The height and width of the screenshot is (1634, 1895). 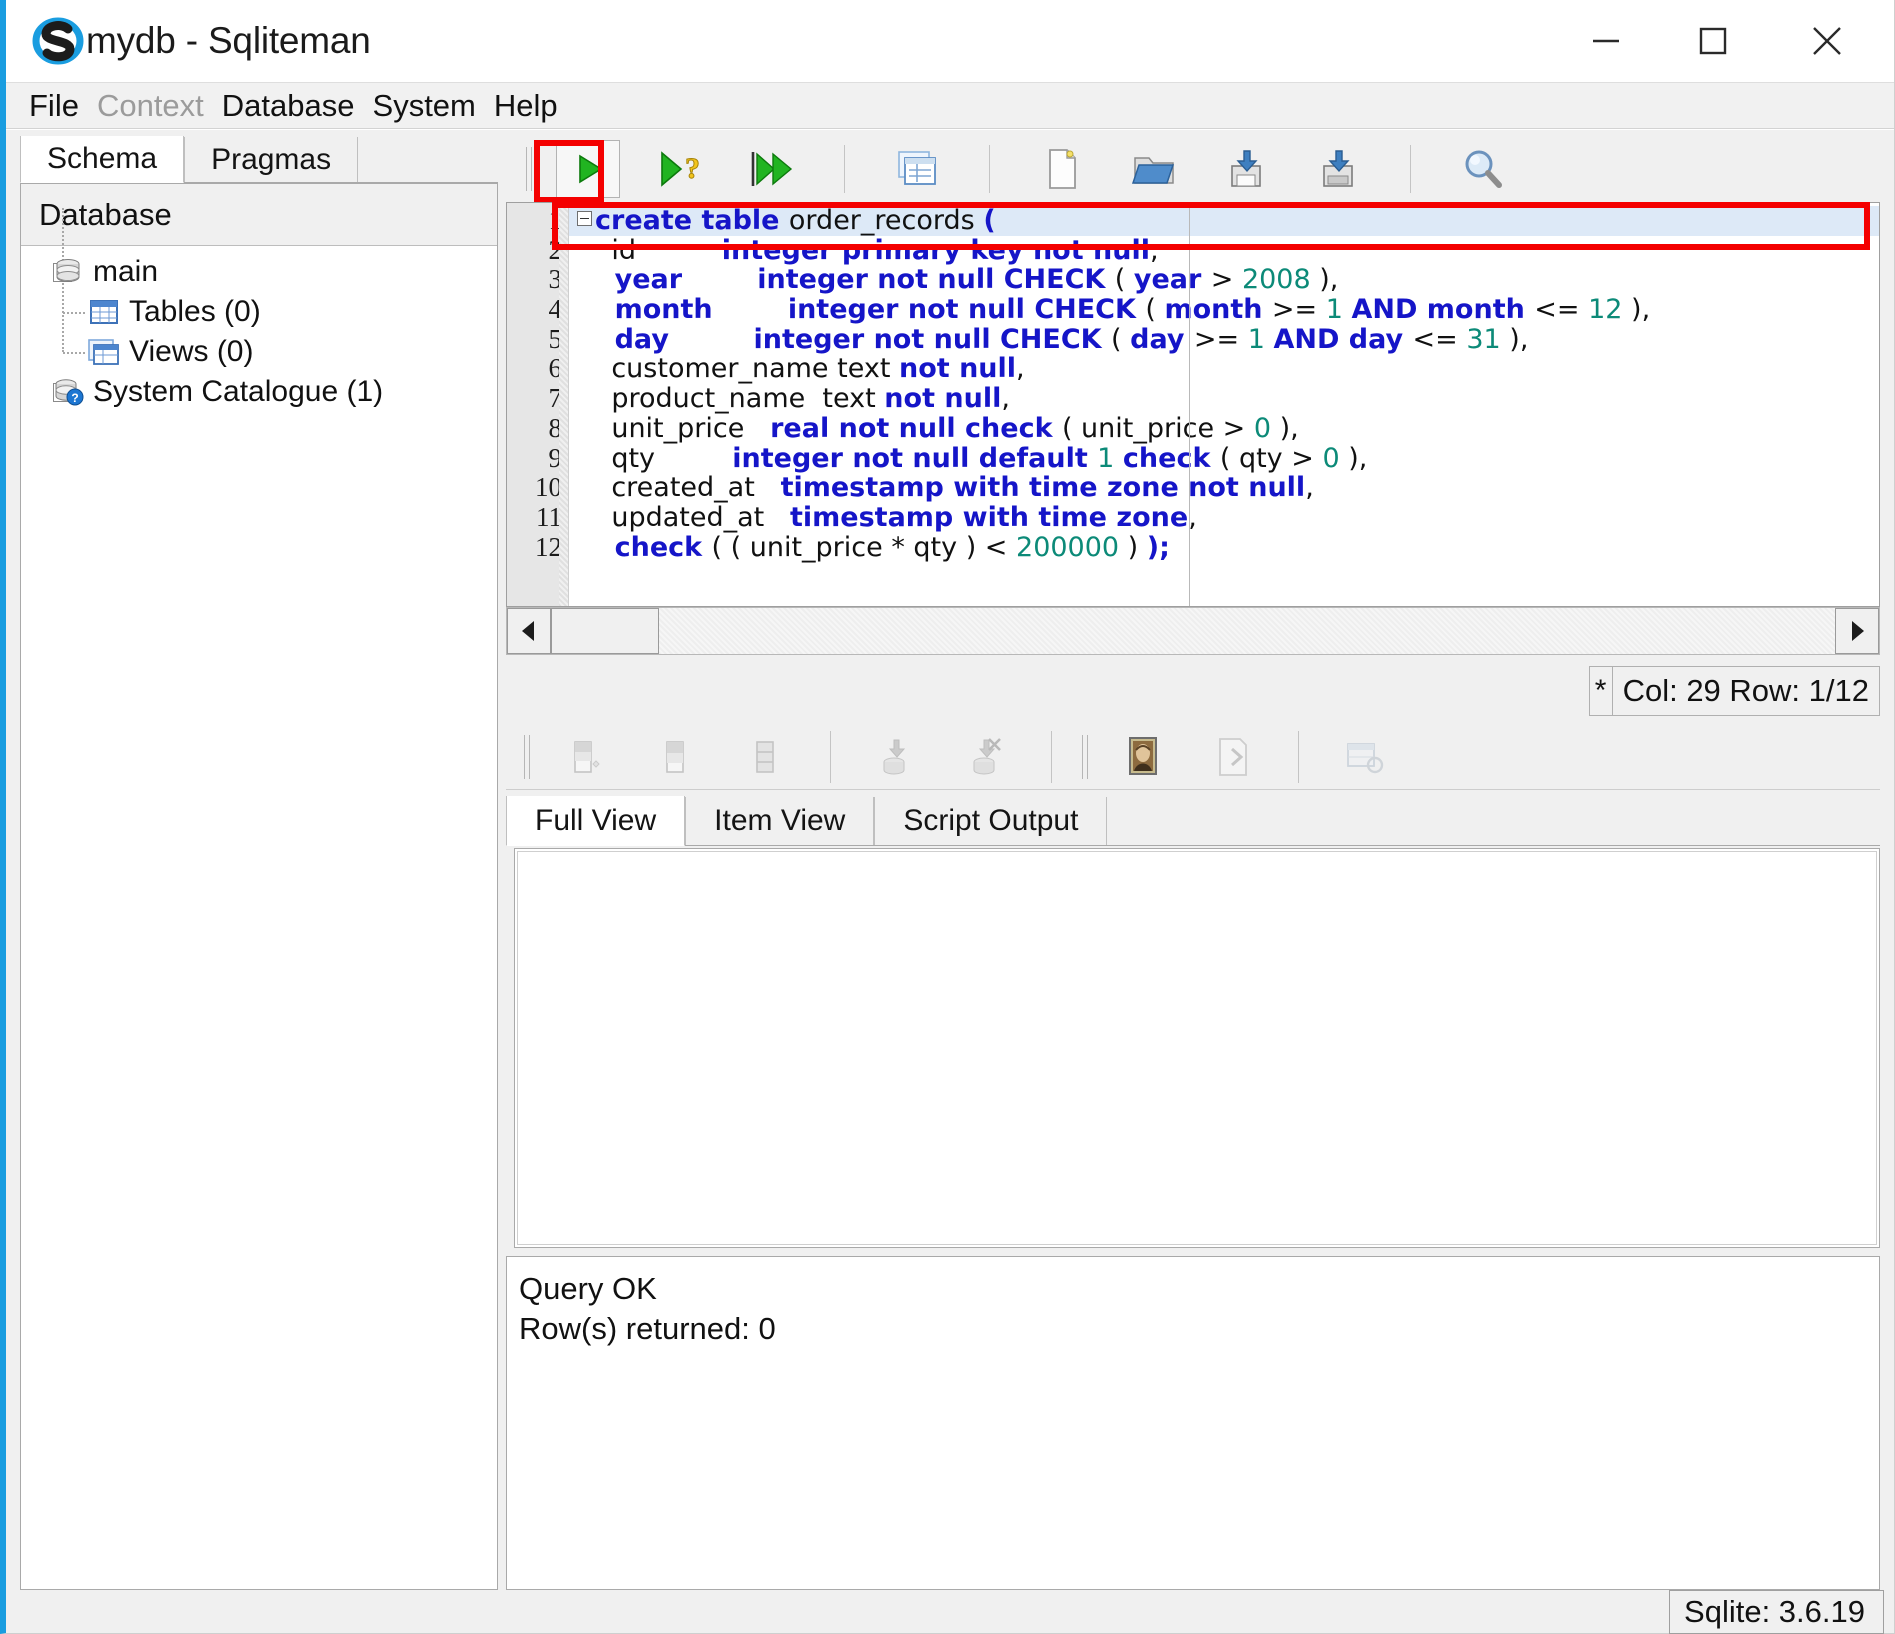 I want to click on save-sql-file-as-button, so click(x=1338, y=169).